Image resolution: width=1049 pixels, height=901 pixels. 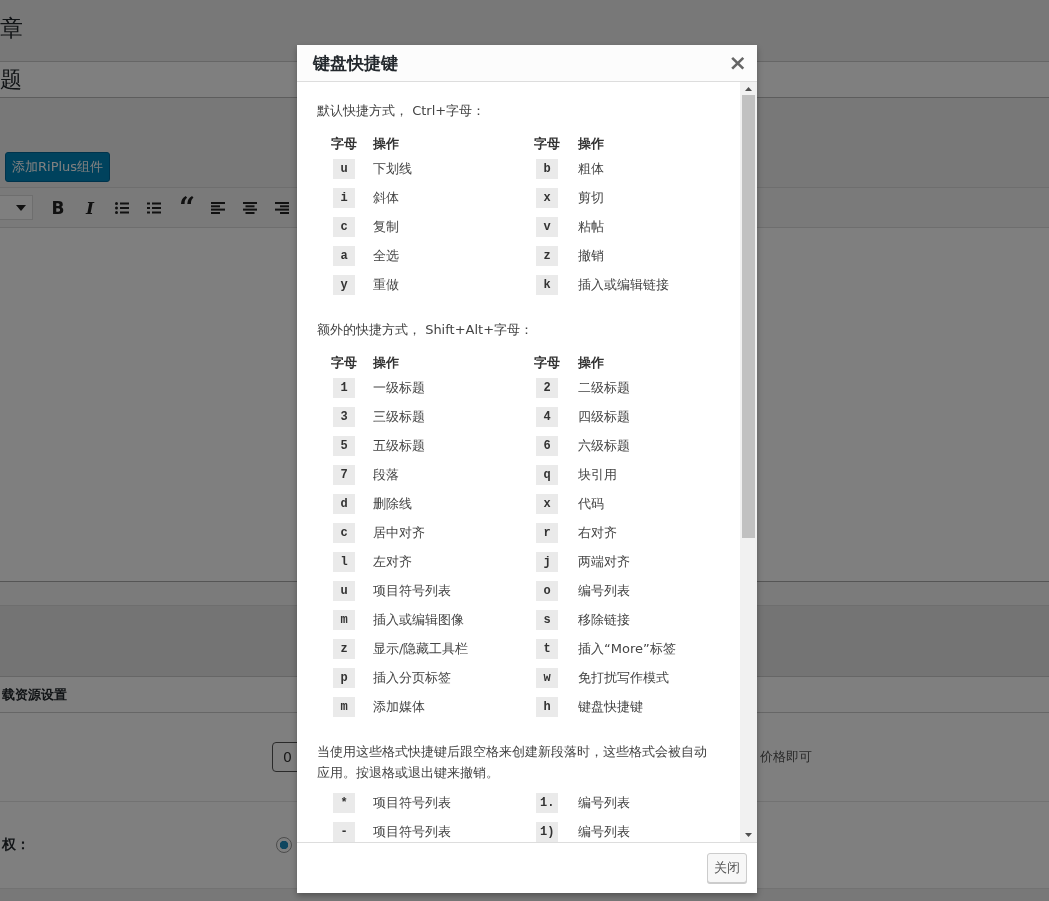 I want to click on shortcut-key: *, so click(x=344, y=802).